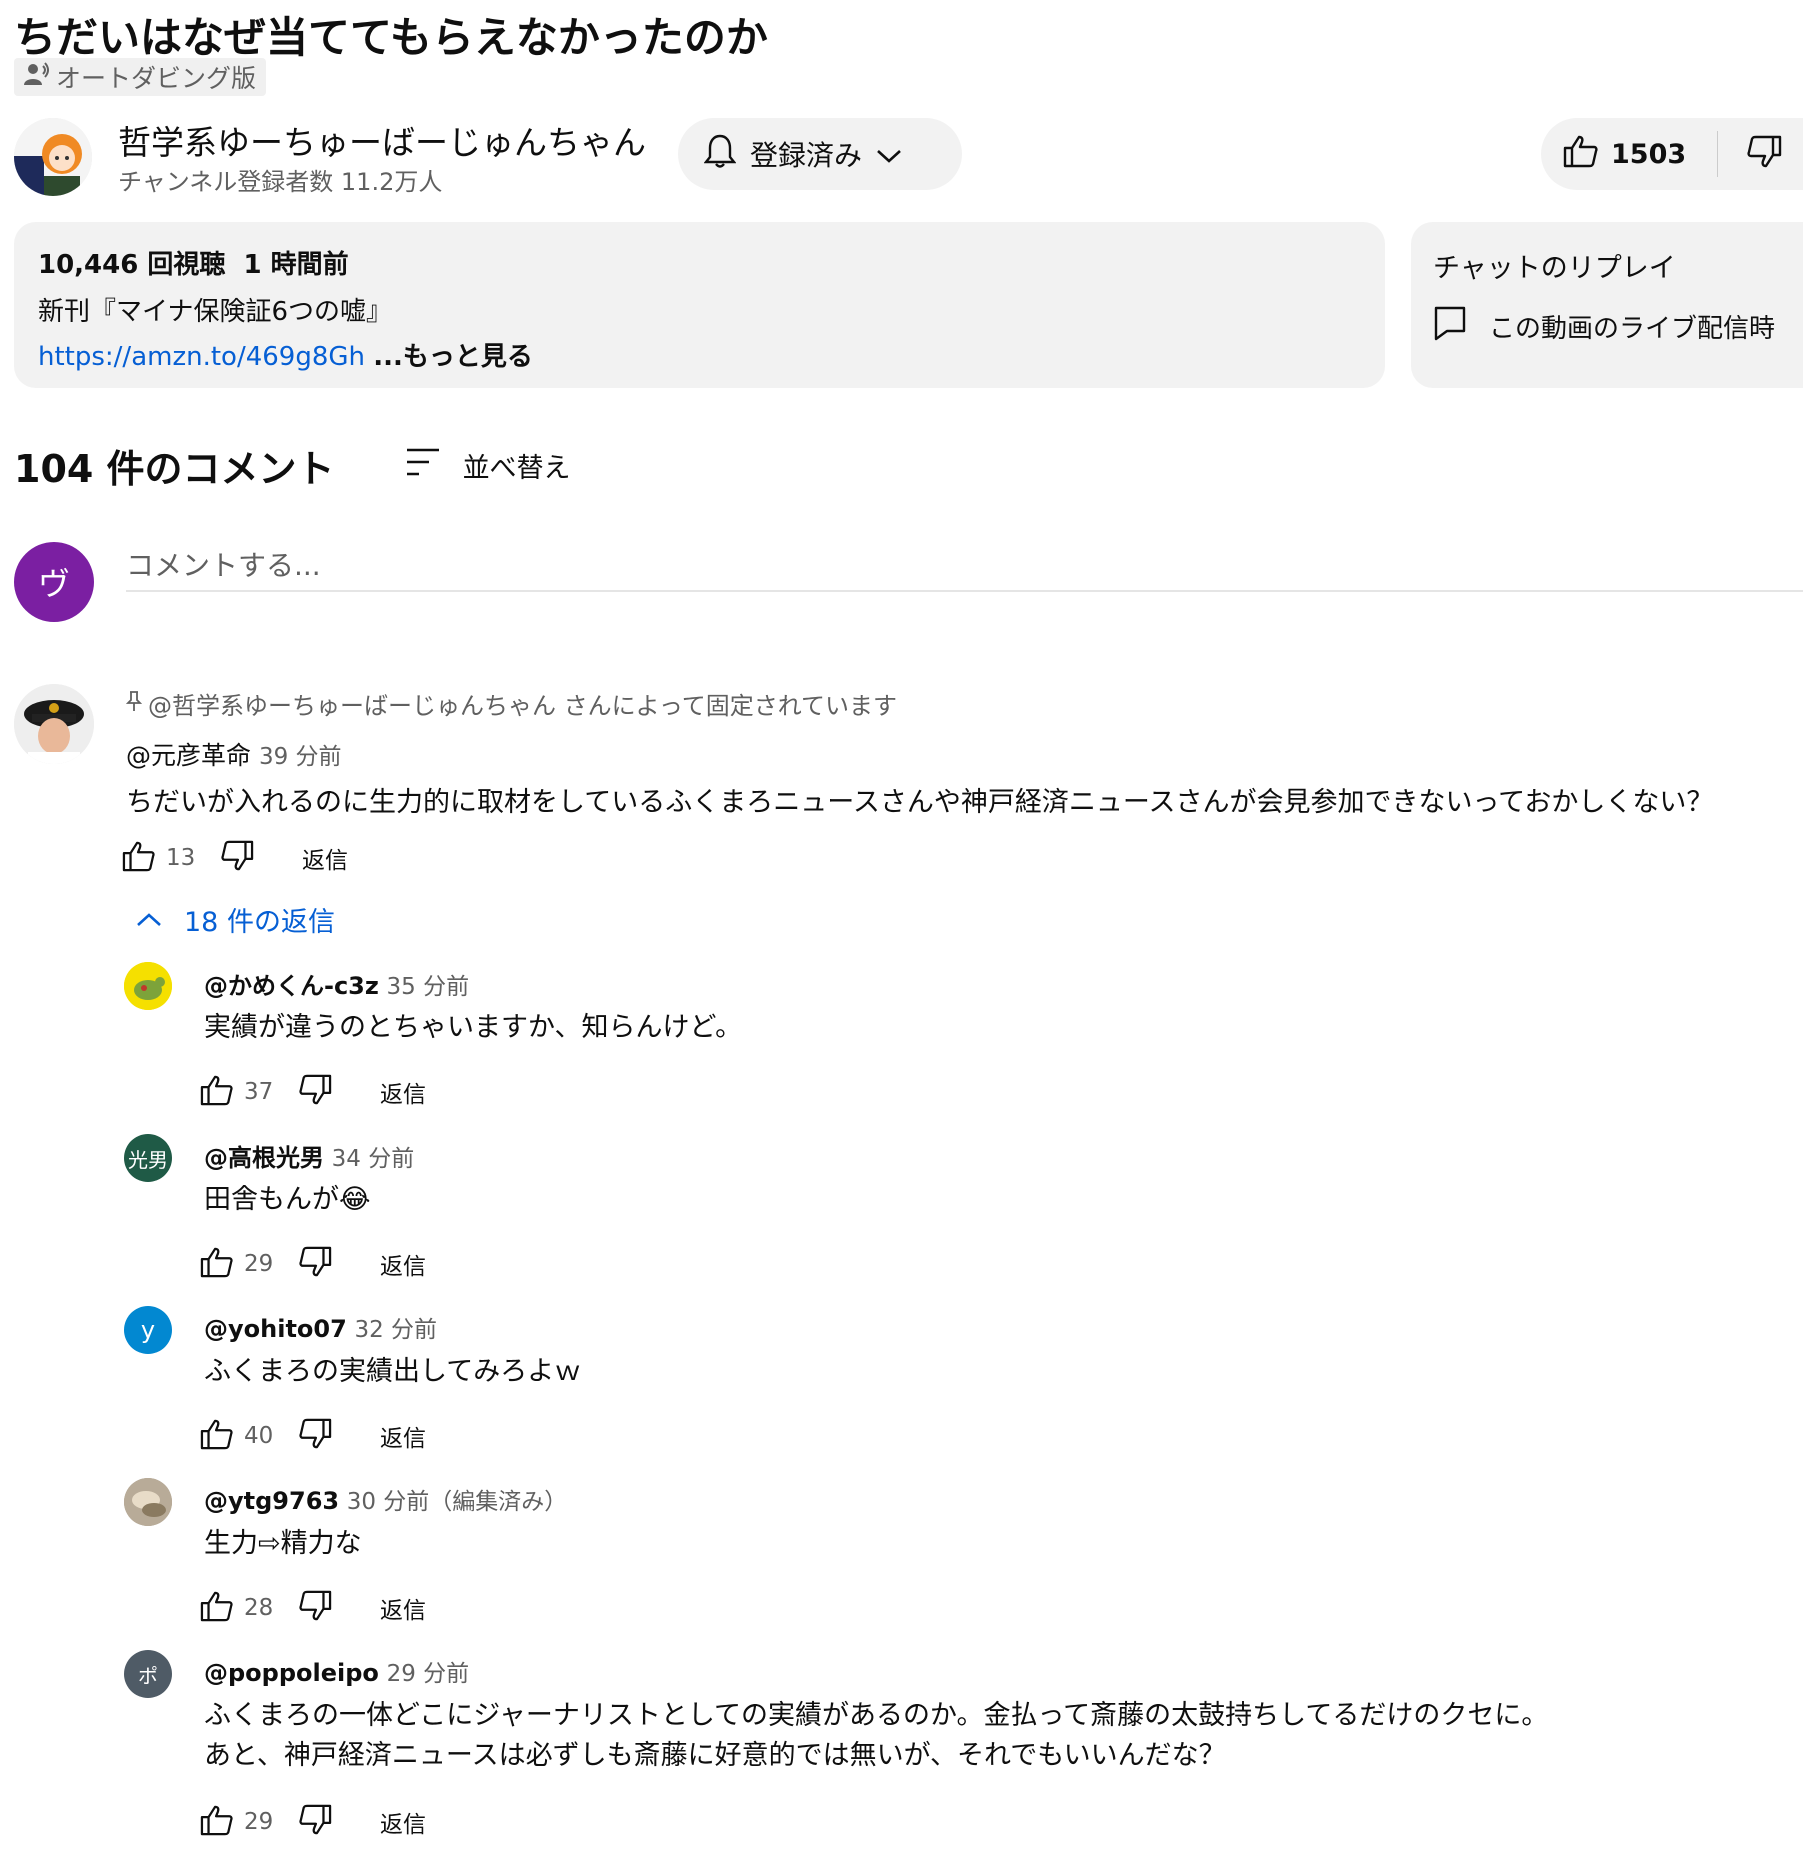  I want to click on reply-actions: 28 返信, so click(313, 1608).